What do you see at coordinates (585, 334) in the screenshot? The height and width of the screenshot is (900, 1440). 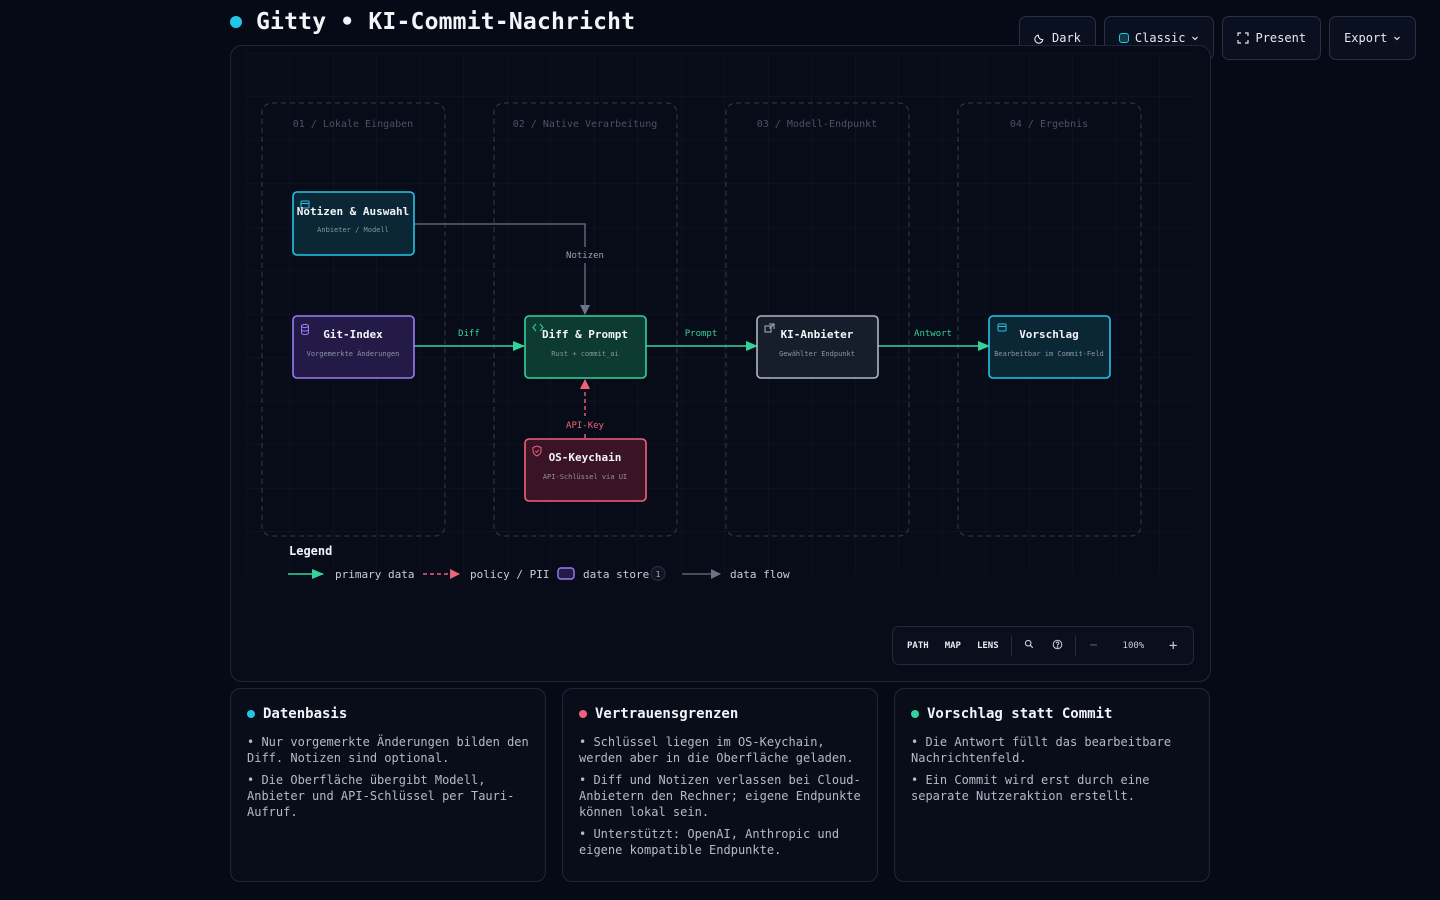 I see `node-title: Diff & Prompt` at bounding box center [585, 334].